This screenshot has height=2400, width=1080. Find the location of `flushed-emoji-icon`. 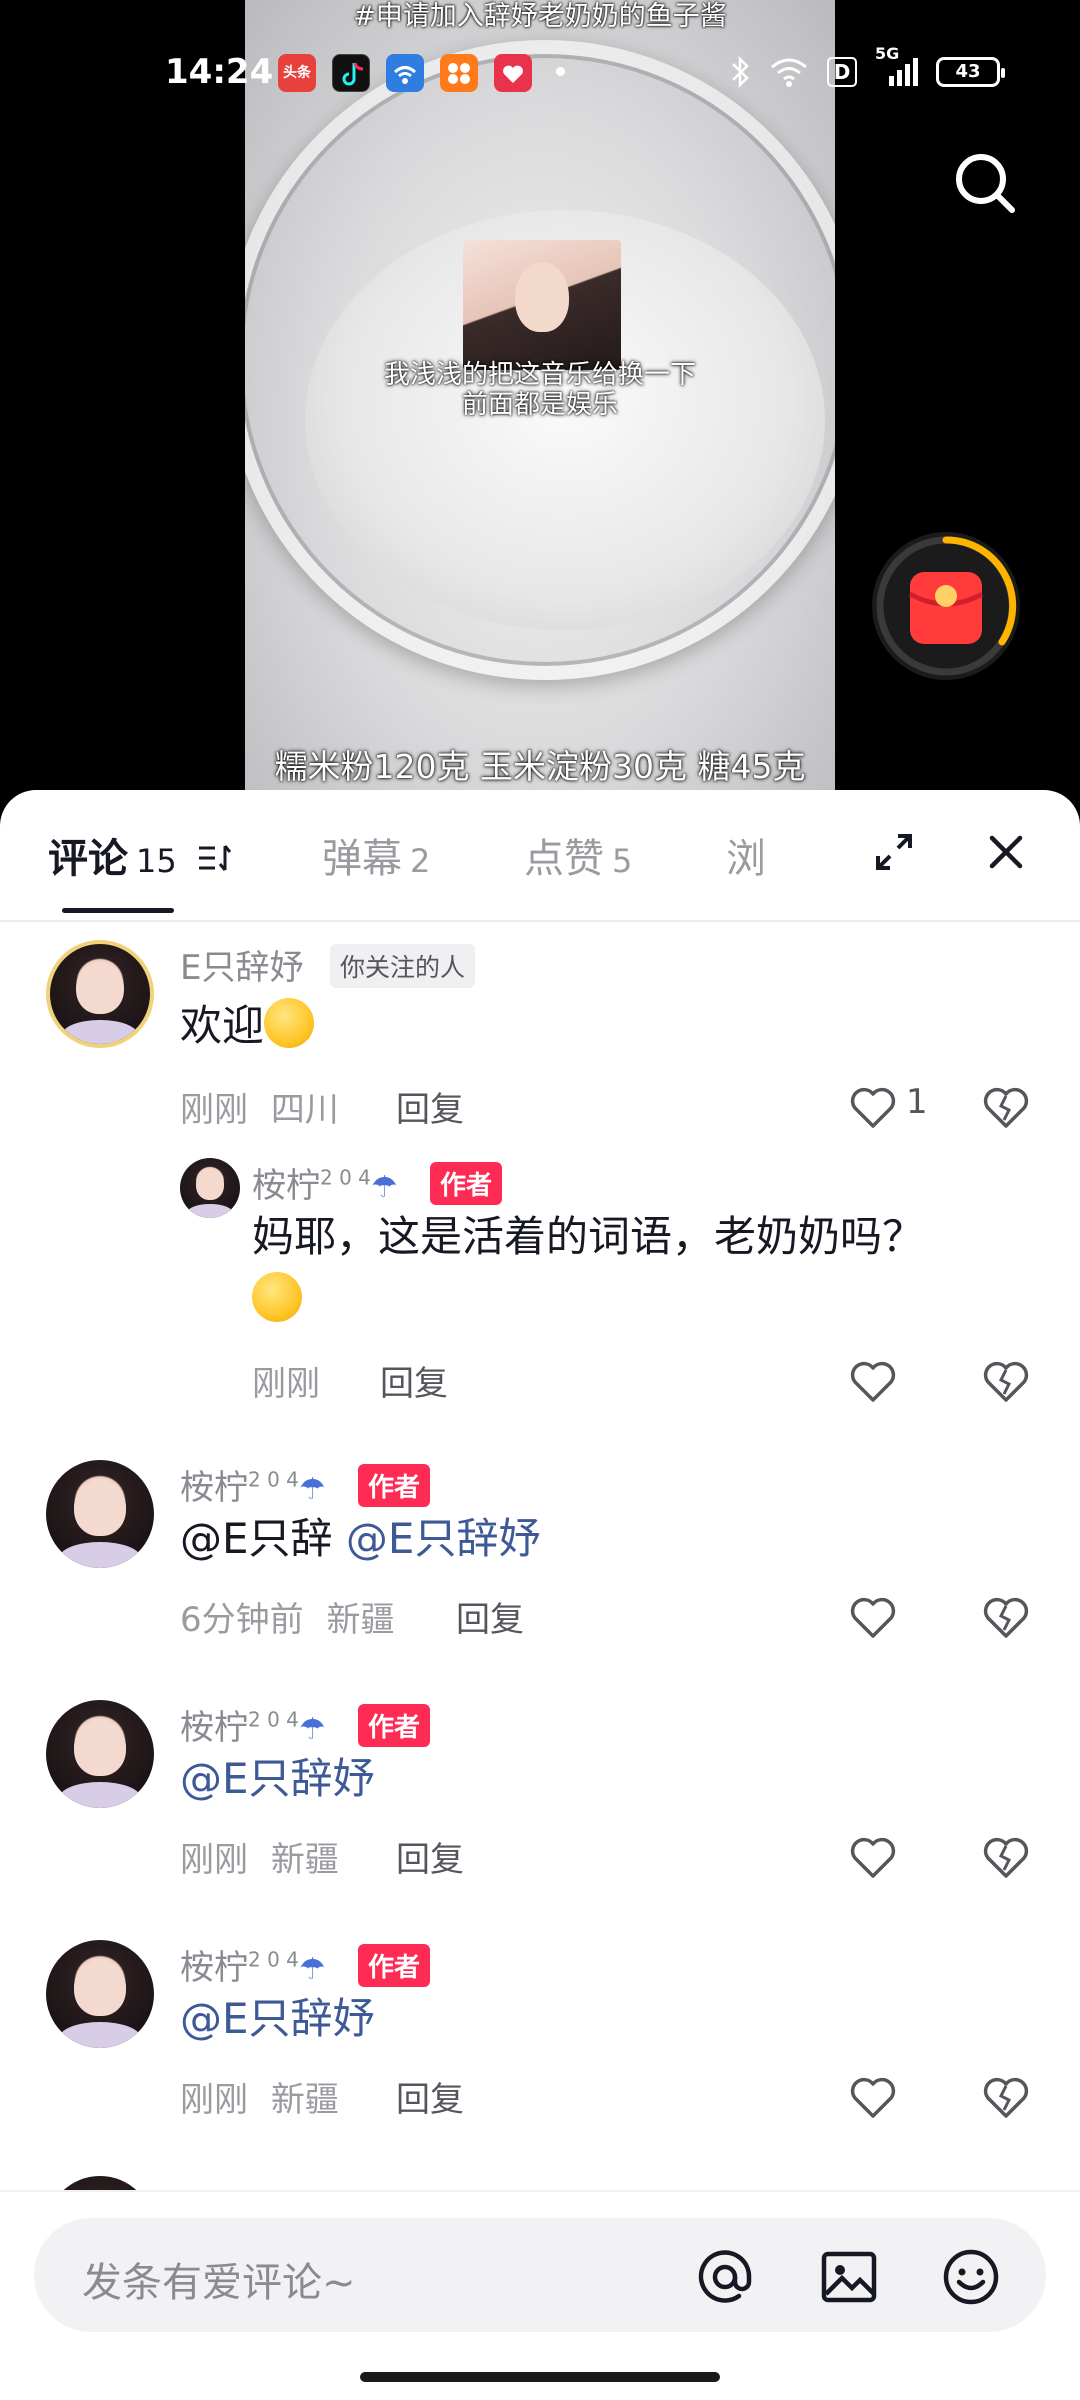

flushed-emoji-icon is located at coordinates (277, 1297).